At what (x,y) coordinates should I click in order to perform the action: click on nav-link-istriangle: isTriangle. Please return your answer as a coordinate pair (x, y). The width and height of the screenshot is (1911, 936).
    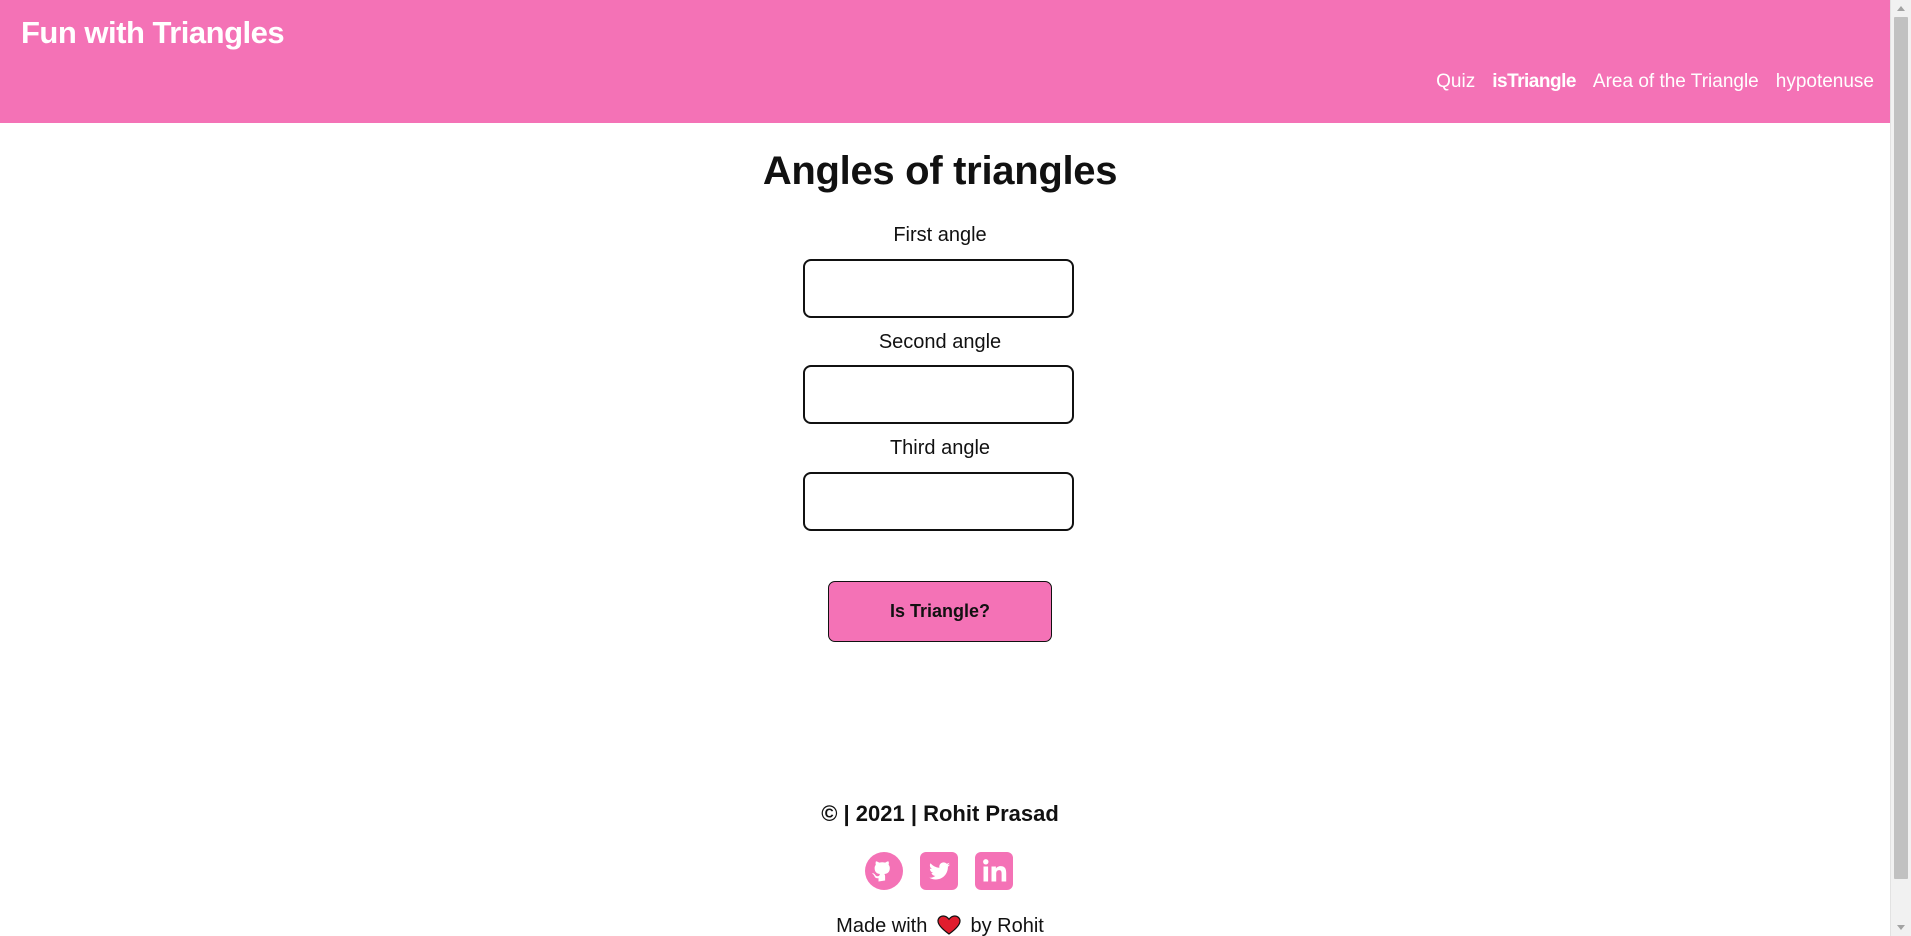
    Looking at the image, I should click on (1534, 82).